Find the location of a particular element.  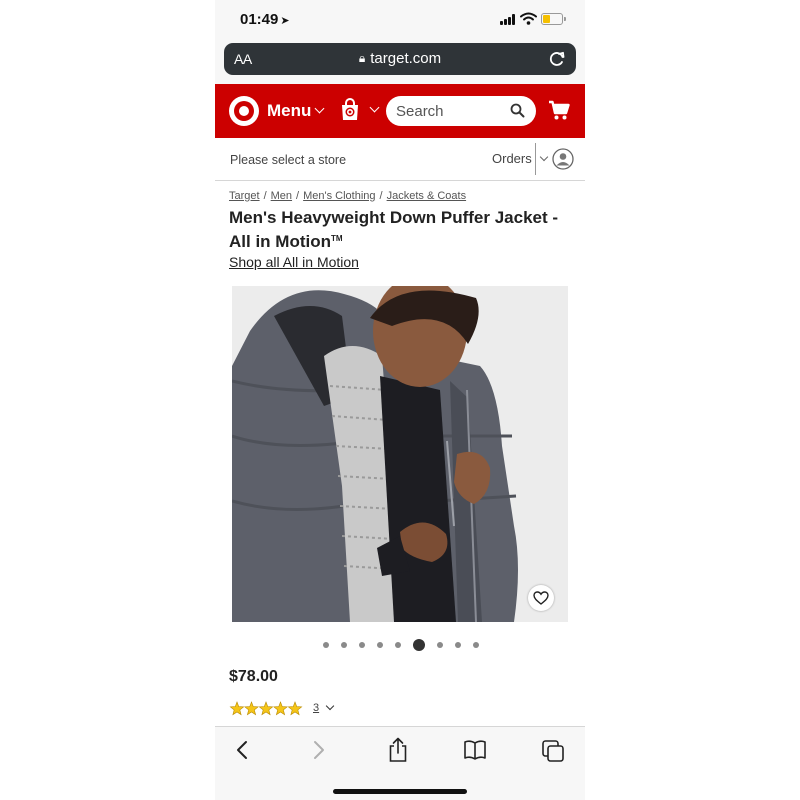

breadcrumb-mens-clothing: Men's Clothing is located at coordinates (339, 196).